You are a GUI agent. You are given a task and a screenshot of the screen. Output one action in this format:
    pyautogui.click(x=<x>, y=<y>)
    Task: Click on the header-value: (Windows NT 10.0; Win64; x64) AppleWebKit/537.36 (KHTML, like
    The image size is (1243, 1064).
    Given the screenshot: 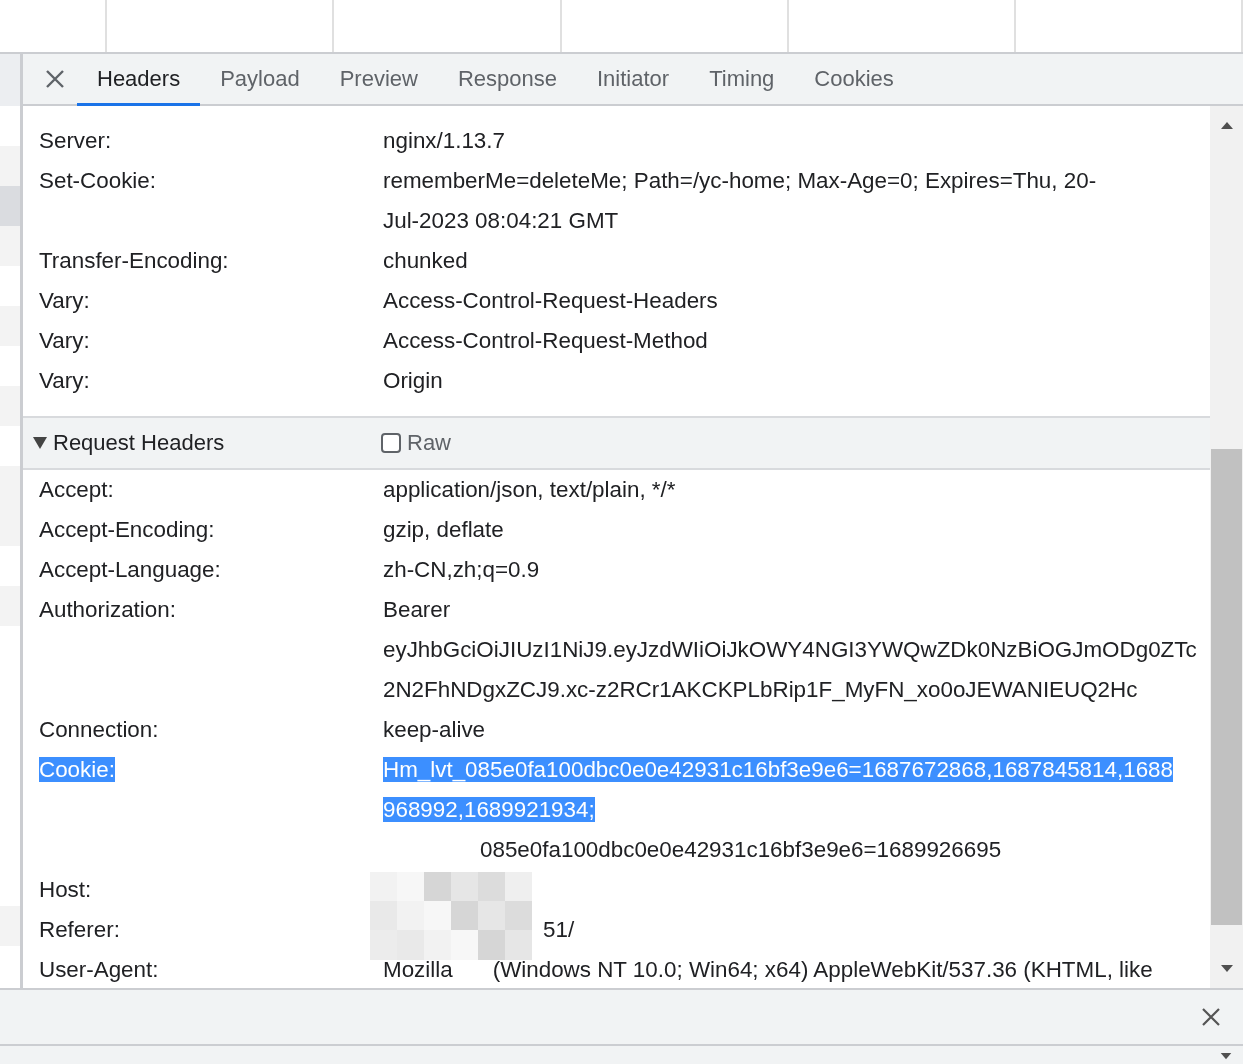 What is the action you would take?
    pyautogui.click(x=822, y=969)
    